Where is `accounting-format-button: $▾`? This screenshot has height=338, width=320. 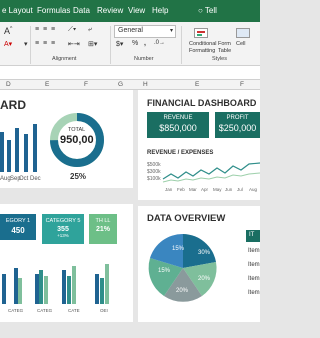 accounting-format-button: $▾ is located at coordinates (119, 44).